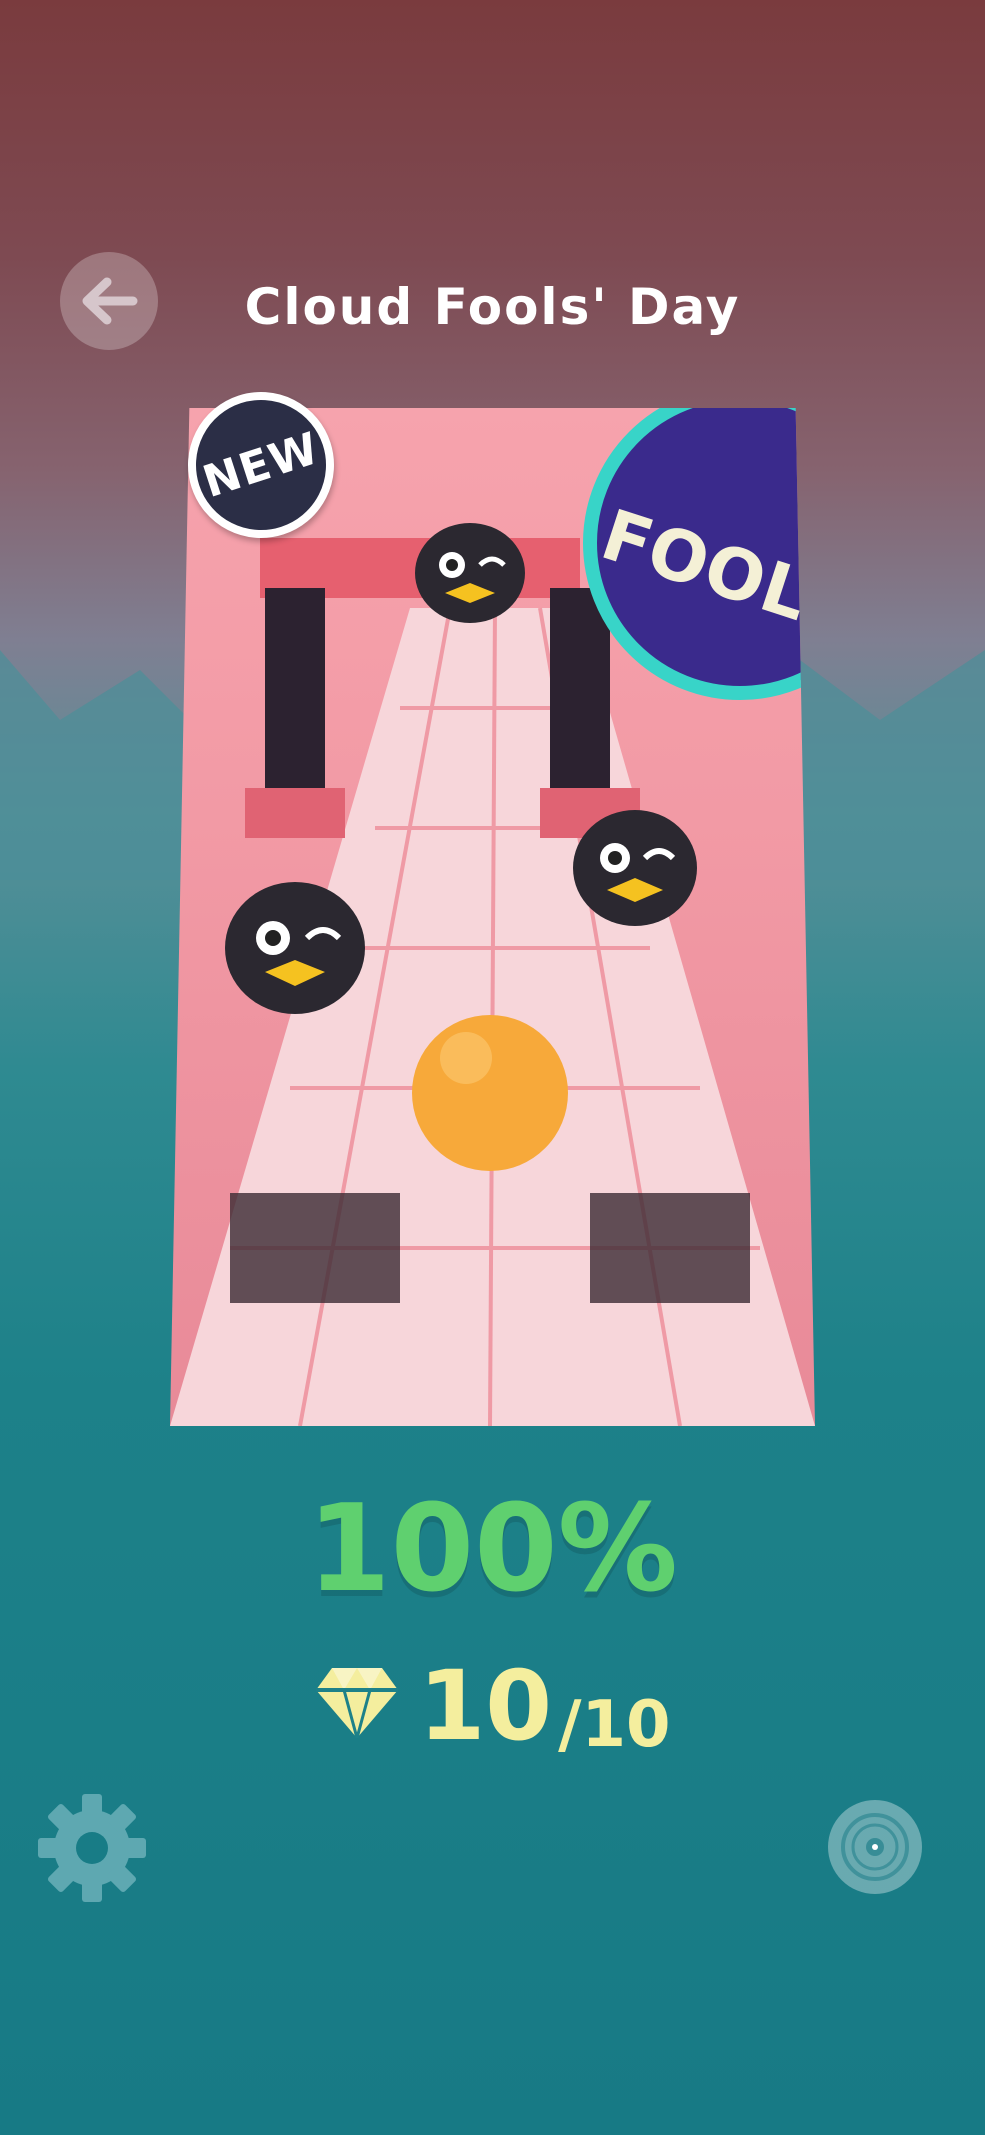  Describe the element at coordinates (492, 307) in the screenshot. I see `level-title: Cloud Fools' Day` at that location.